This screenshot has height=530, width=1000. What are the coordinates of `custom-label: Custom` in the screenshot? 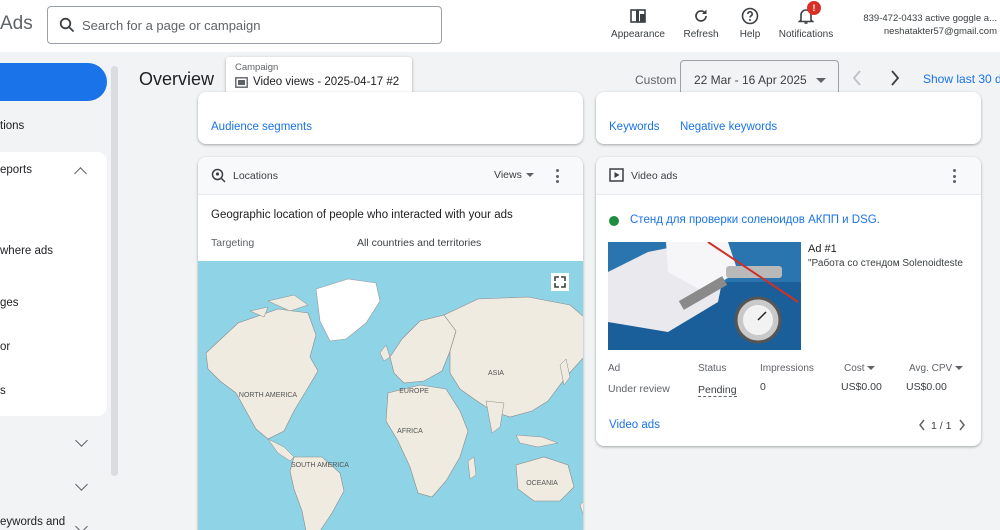 It's located at (656, 80).